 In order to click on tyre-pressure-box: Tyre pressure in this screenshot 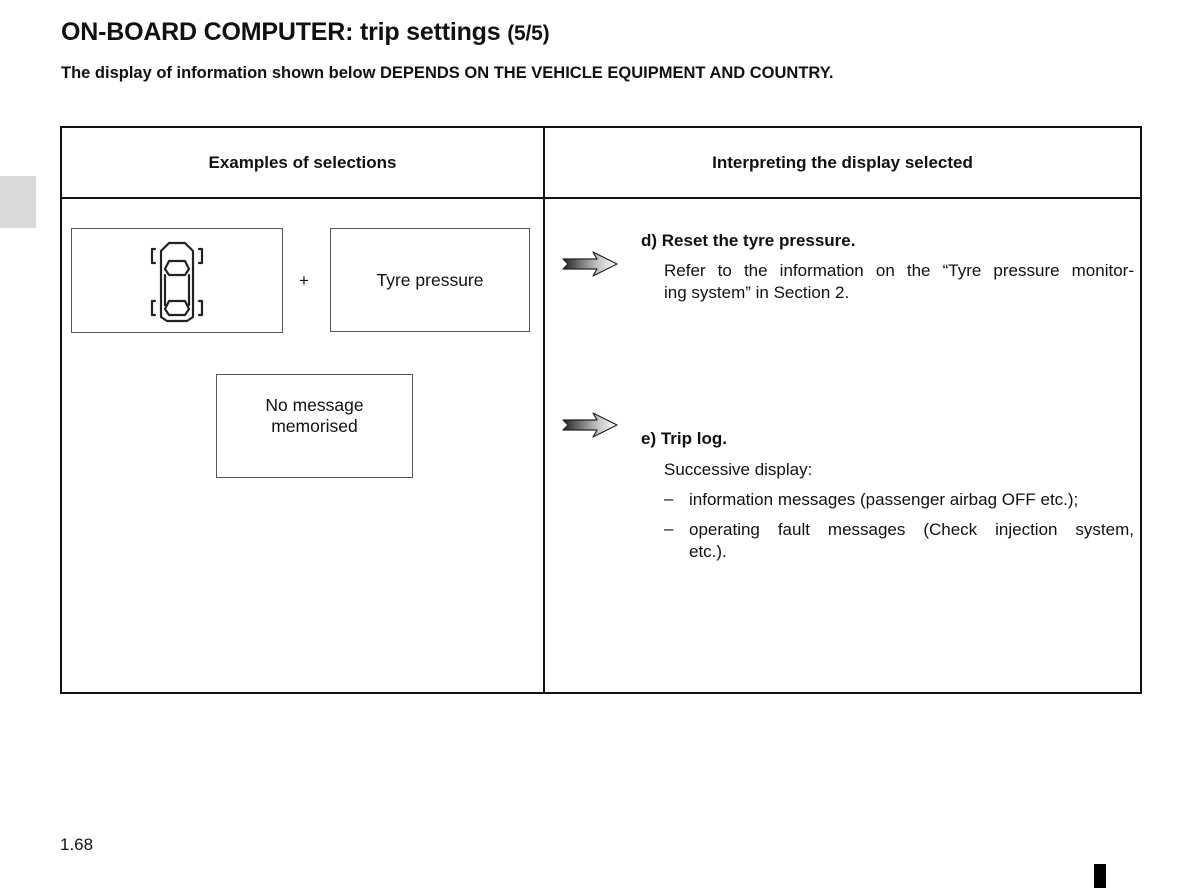, I will do `click(430, 280)`.